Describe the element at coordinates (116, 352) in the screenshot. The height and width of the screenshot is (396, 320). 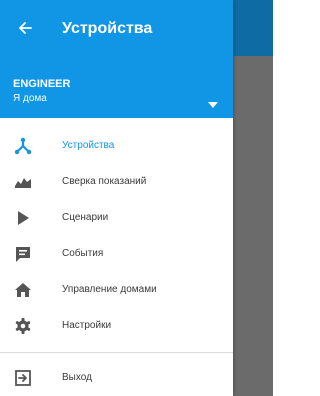
I see `menu-divider` at that location.